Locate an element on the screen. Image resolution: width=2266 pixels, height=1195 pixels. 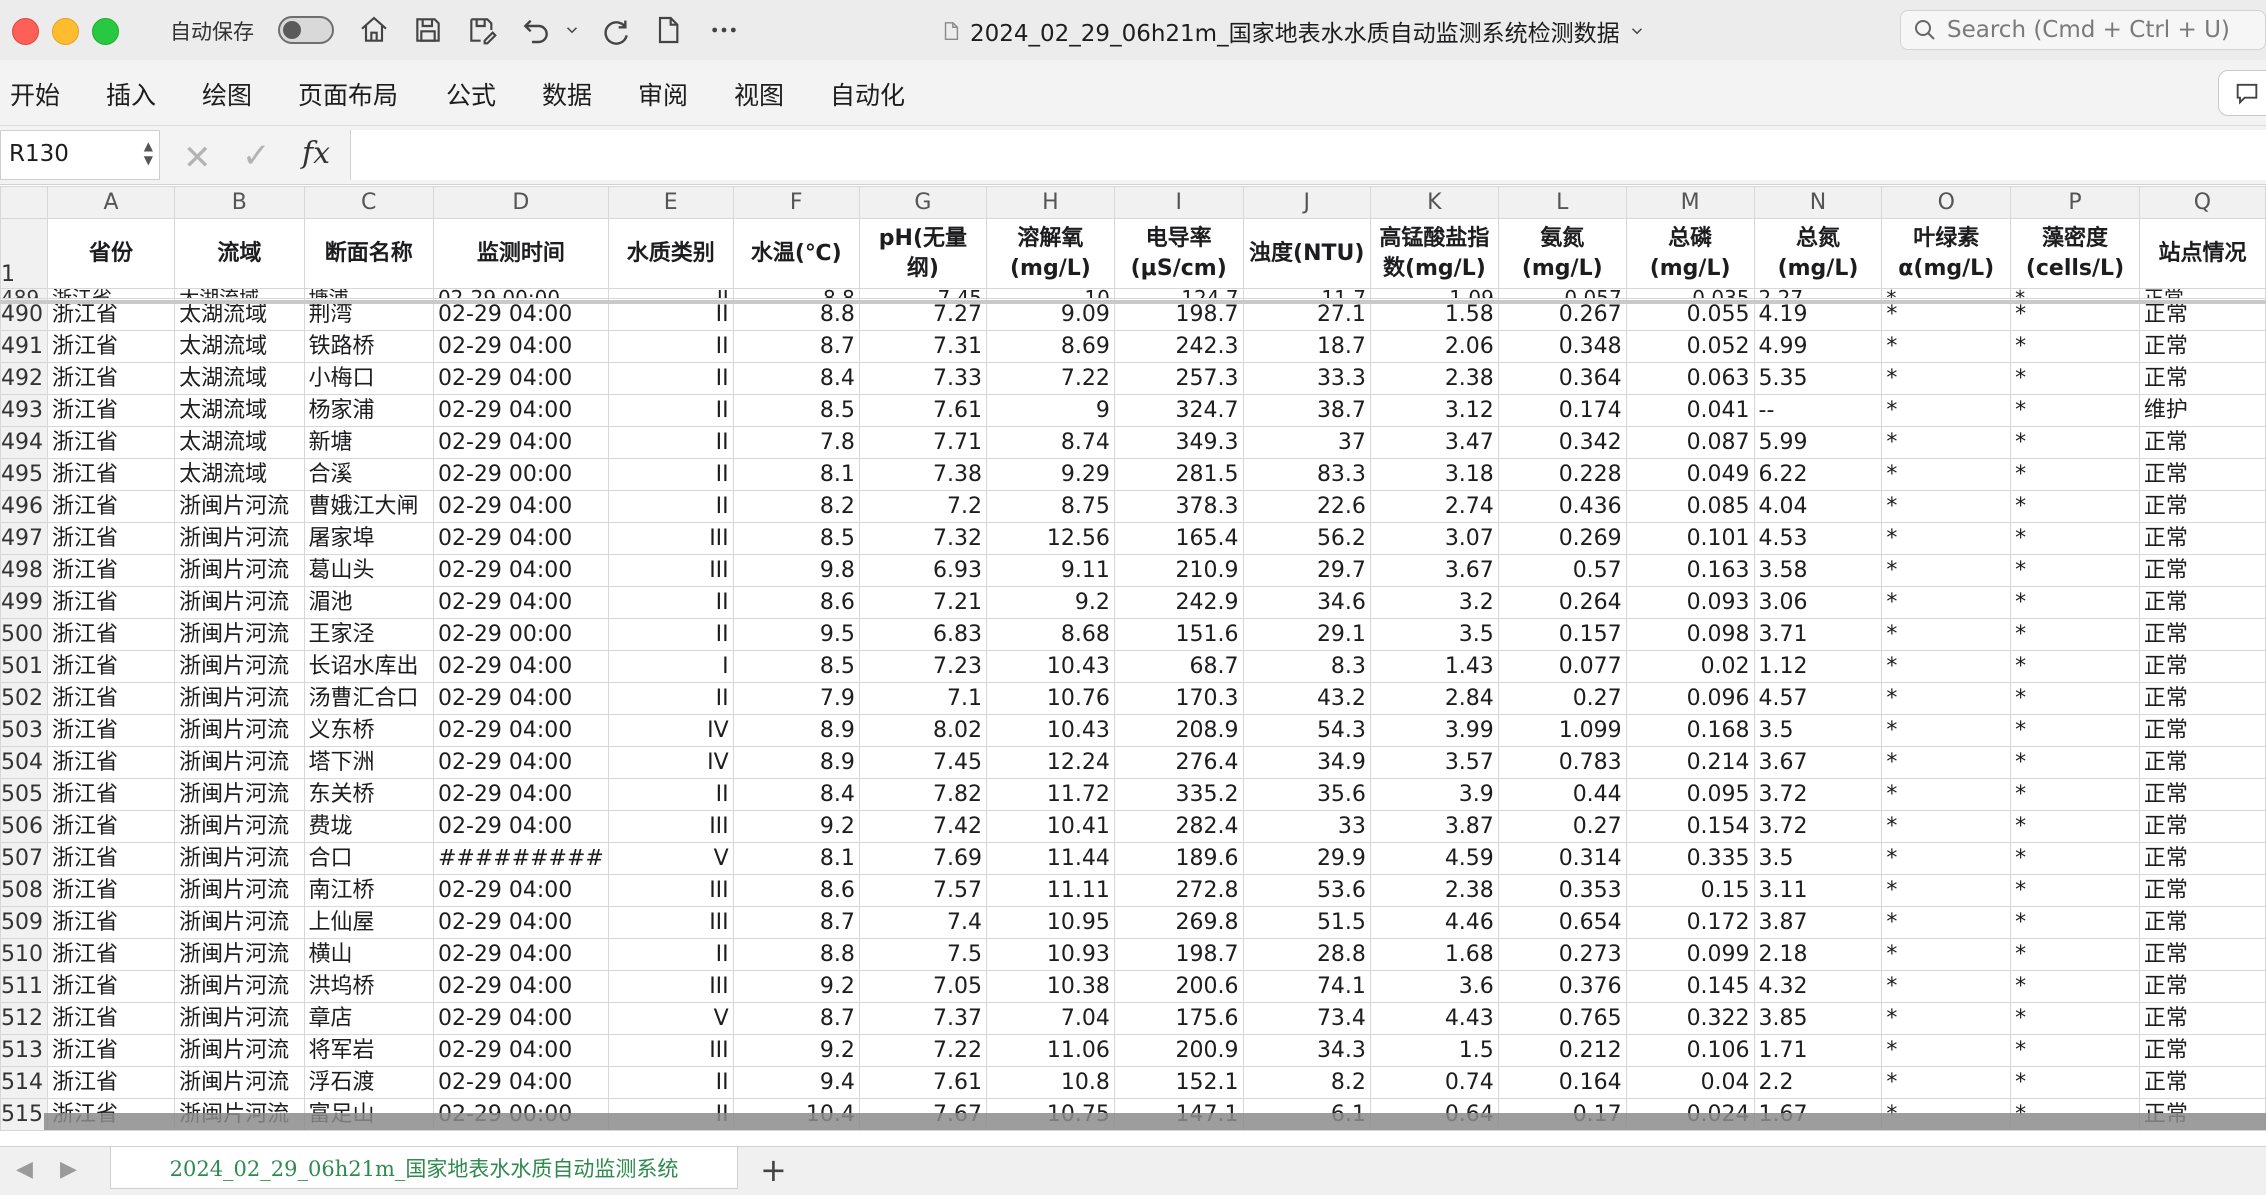
maximize-window-button is located at coordinates (105, 31).